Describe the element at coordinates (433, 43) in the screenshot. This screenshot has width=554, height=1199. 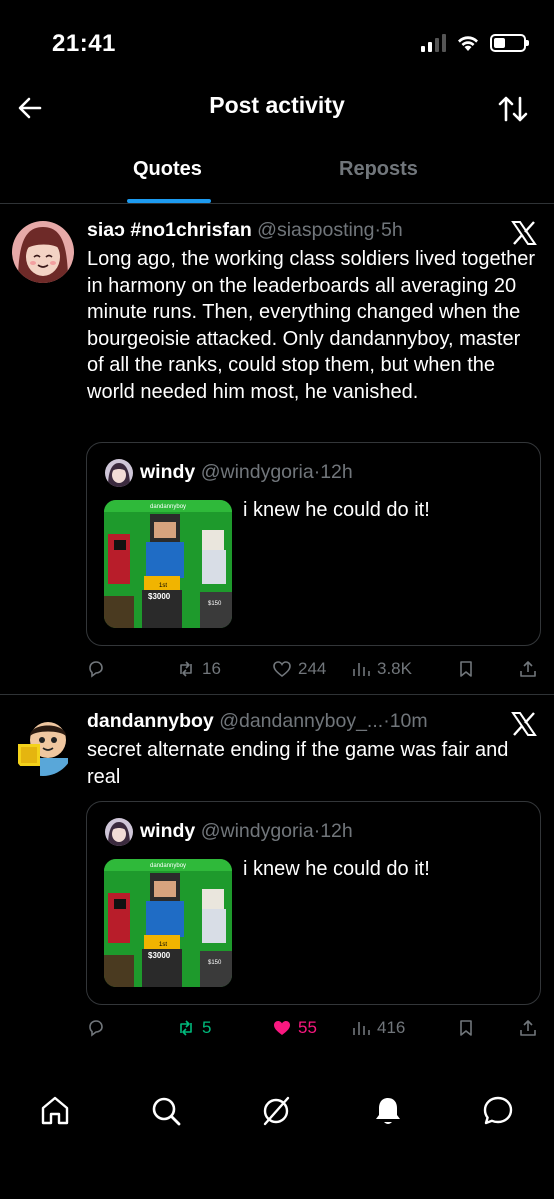
I see `cellular-signal-icon` at that location.